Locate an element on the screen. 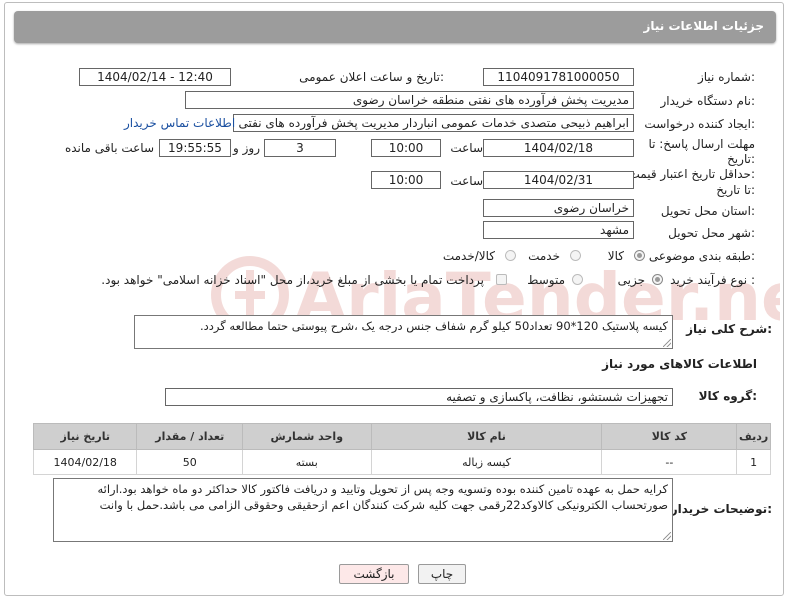 Image resolution: width=788 pixels, height=598 pixels. category-option-goods: کالا is located at coordinates (615, 256).